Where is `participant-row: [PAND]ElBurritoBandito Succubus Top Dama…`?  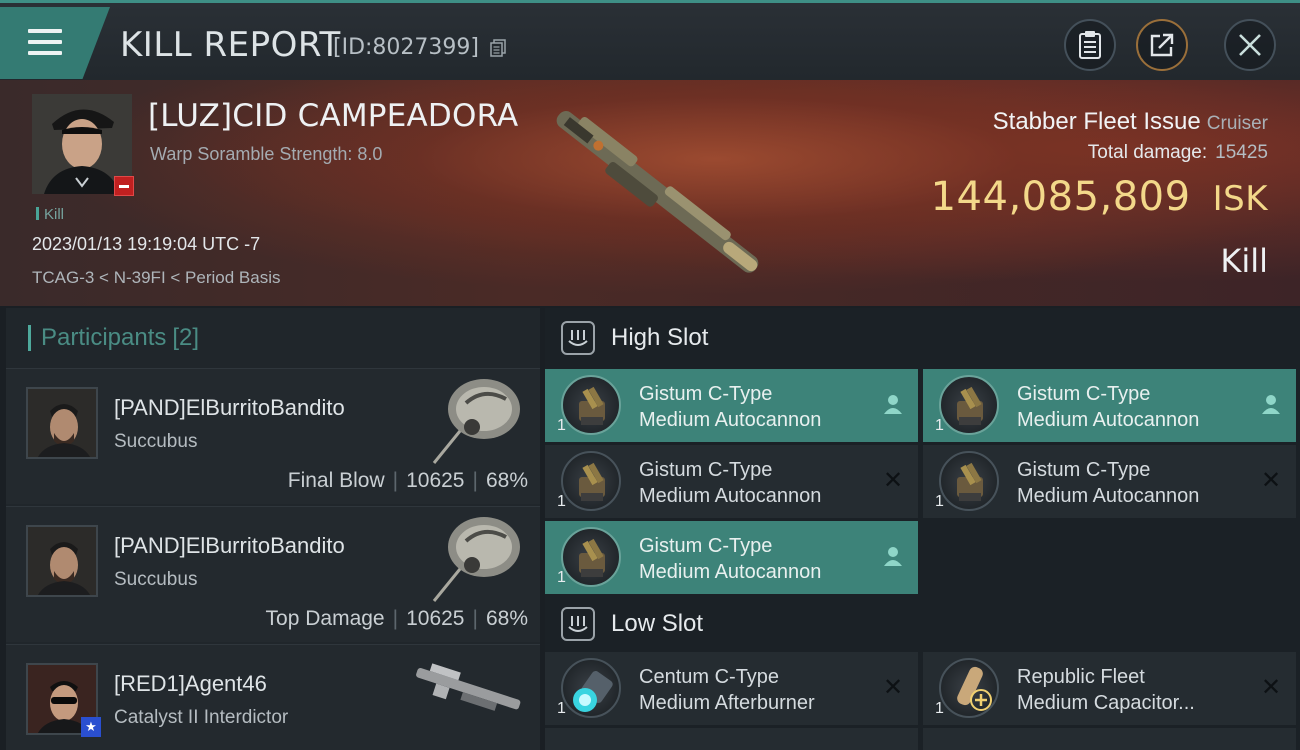
participant-row: [PAND]ElBurritoBandito Succubus Top Dama… is located at coordinates (273, 574).